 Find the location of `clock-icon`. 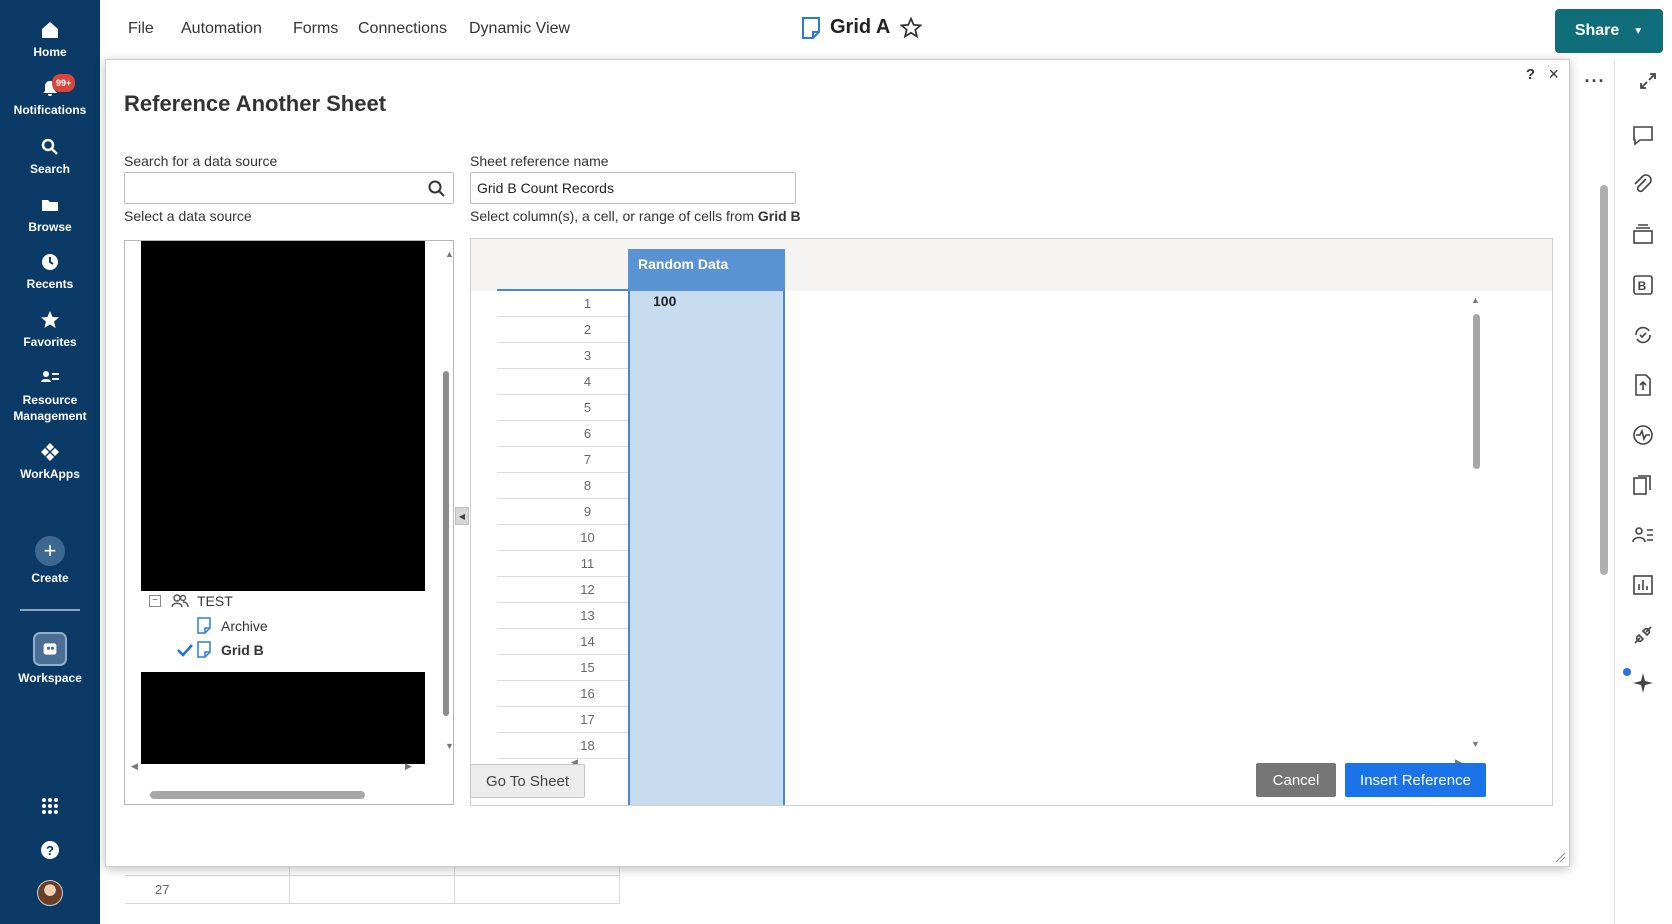

clock-icon is located at coordinates (50, 262).